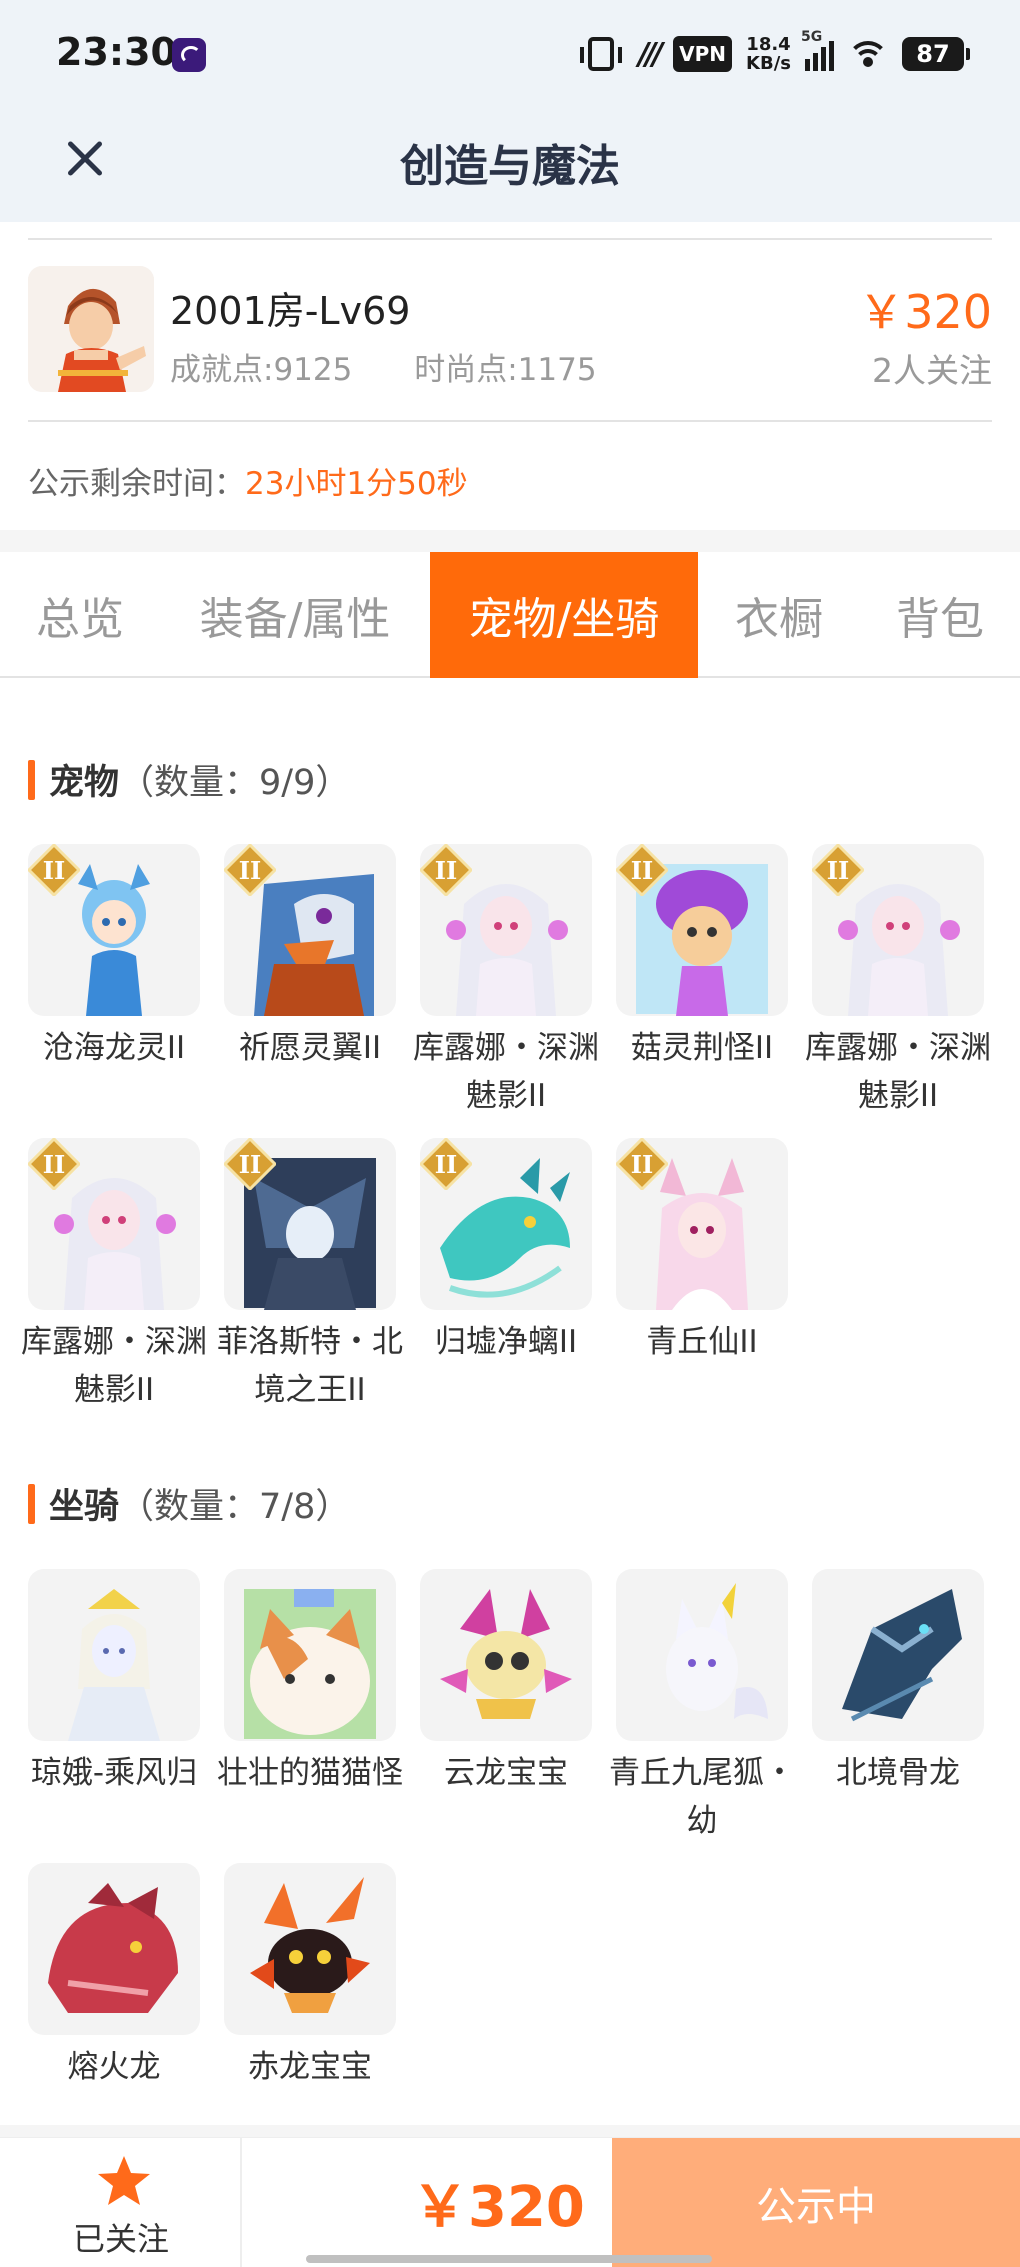 The image size is (1020, 2267). Describe the element at coordinates (261, 370) in the screenshot. I see `achievement-points: 成就点:9125` at that location.